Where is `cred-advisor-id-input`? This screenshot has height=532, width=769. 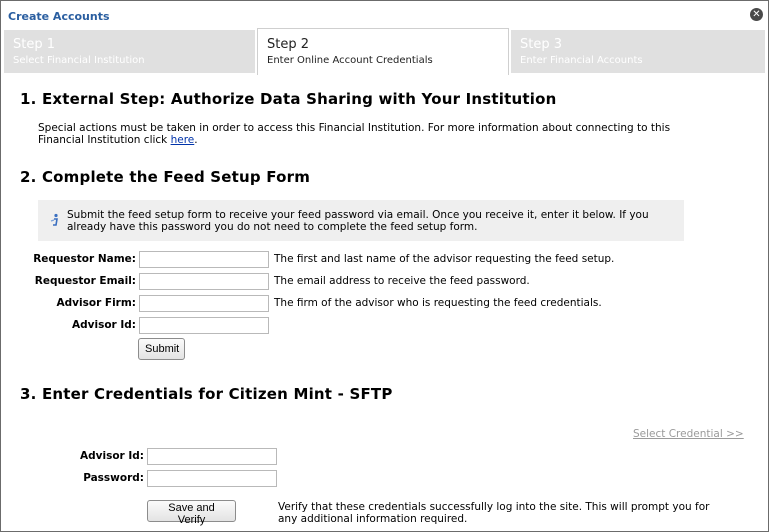 cred-advisor-id-input is located at coordinates (212, 456).